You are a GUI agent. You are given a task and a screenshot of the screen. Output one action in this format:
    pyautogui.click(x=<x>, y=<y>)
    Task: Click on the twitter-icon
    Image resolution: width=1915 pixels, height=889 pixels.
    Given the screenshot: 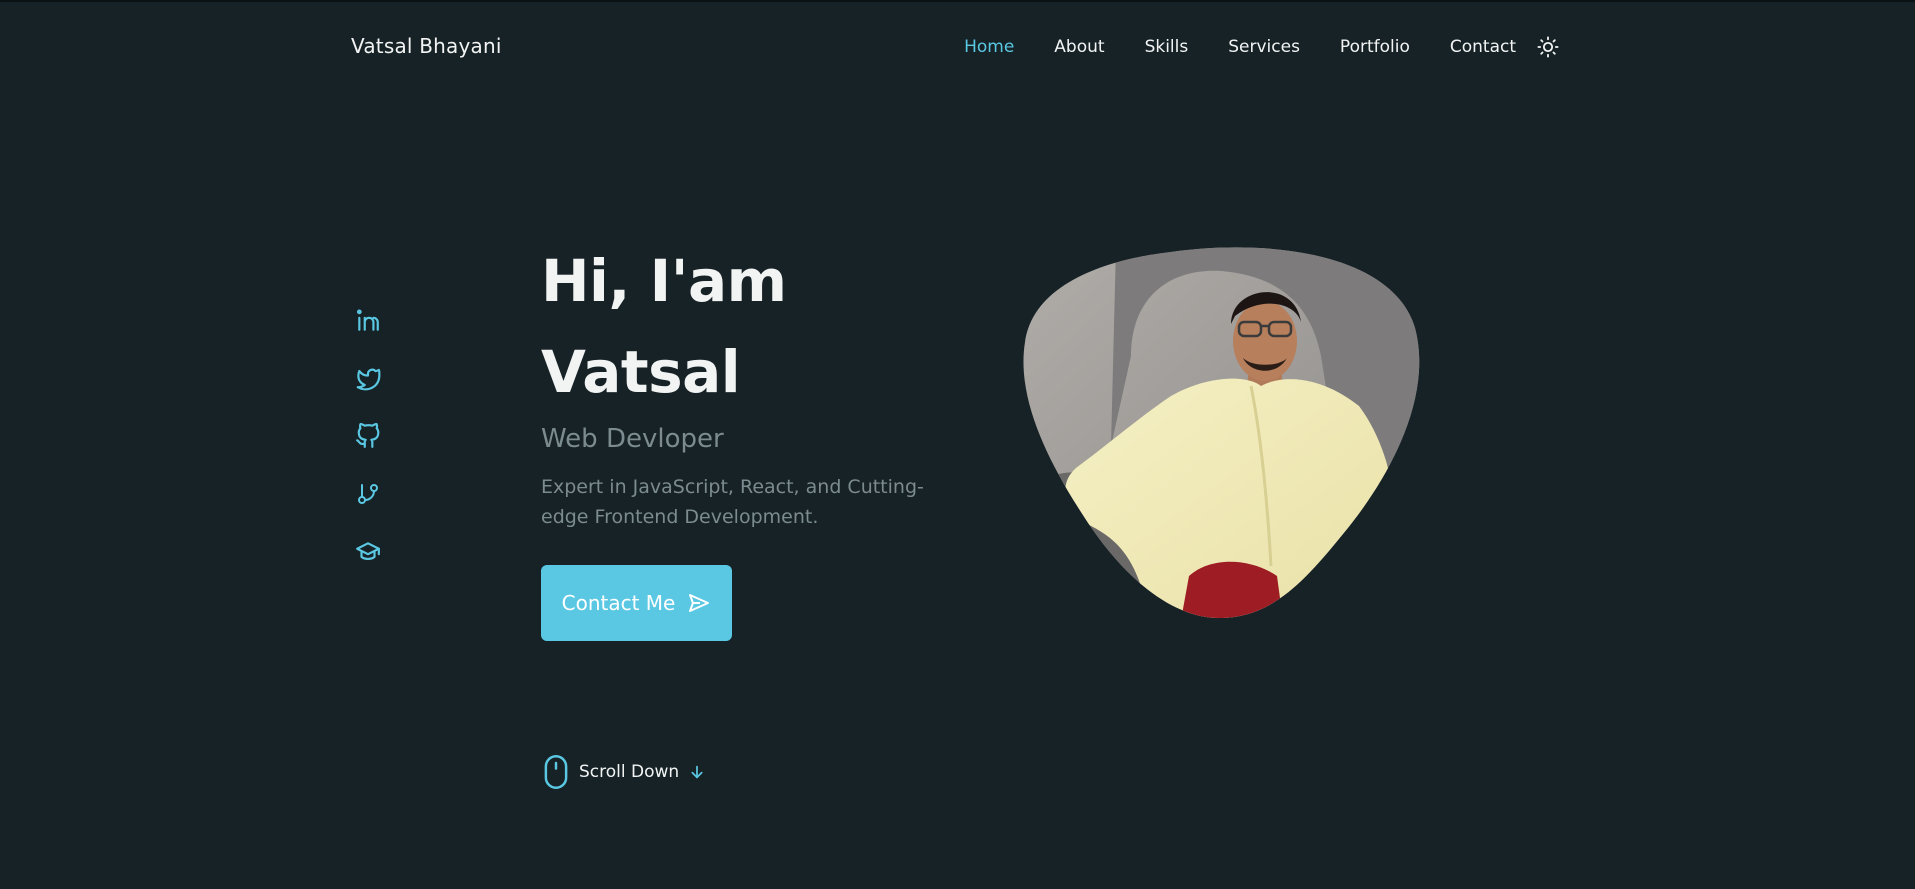 What is the action you would take?
    pyautogui.click(x=368, y=379)
    